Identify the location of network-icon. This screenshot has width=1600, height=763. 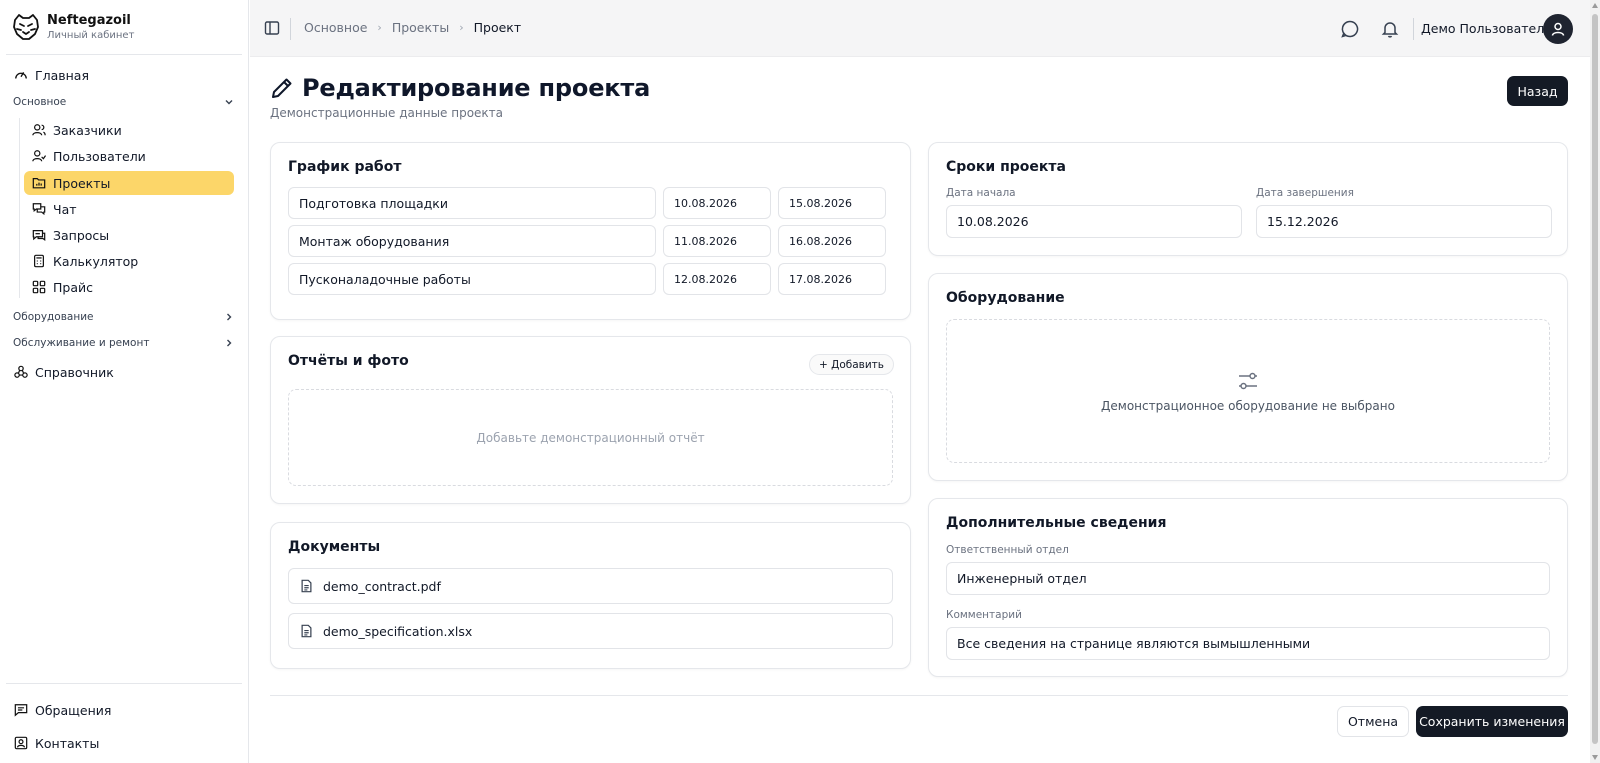
(21, 372).